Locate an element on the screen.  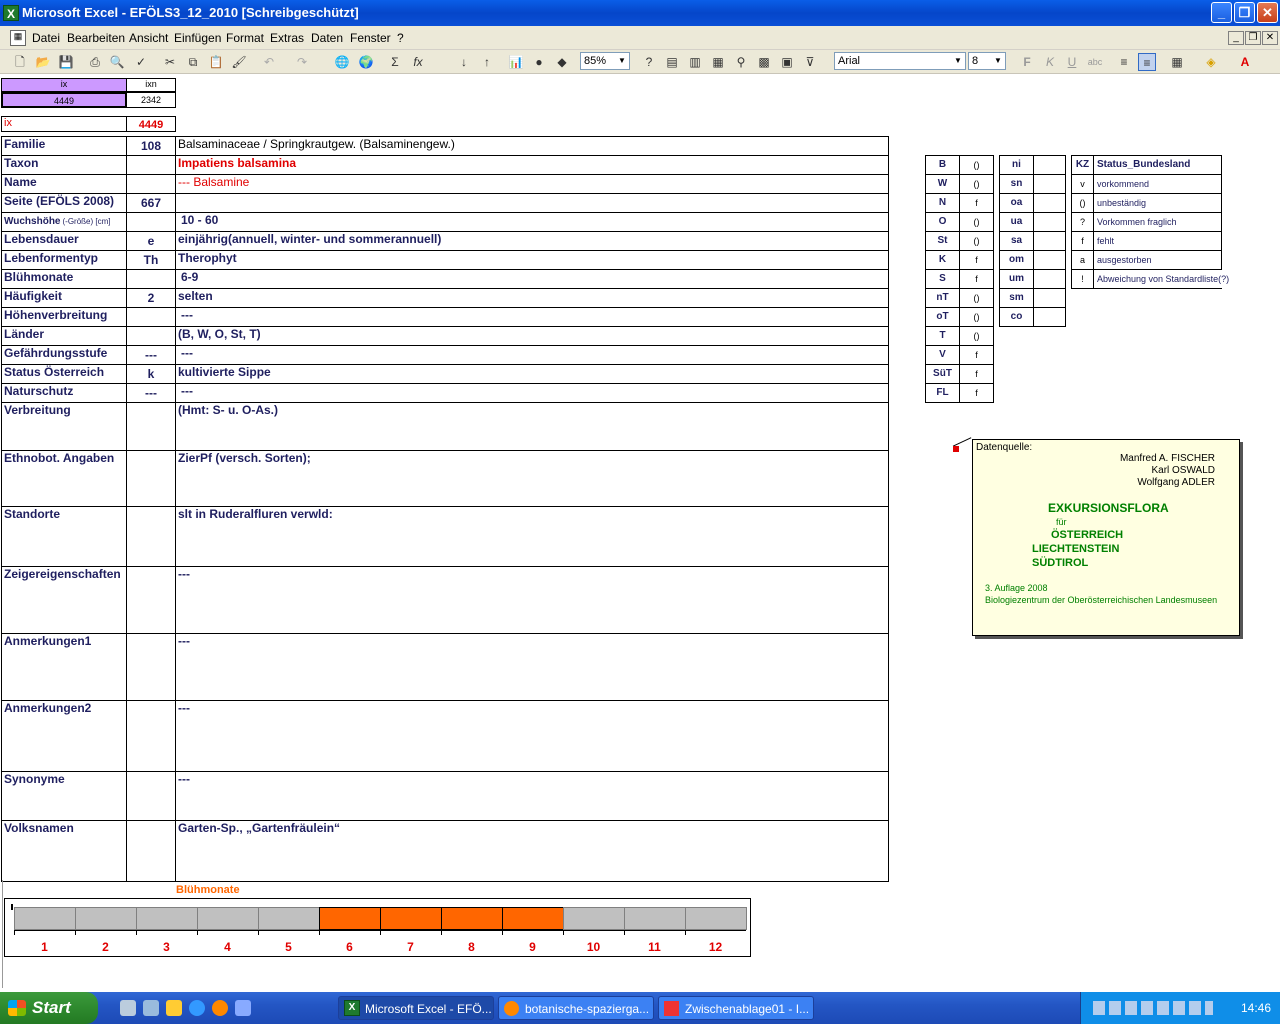
legend-code: v is located at coordinates (1082, 184).